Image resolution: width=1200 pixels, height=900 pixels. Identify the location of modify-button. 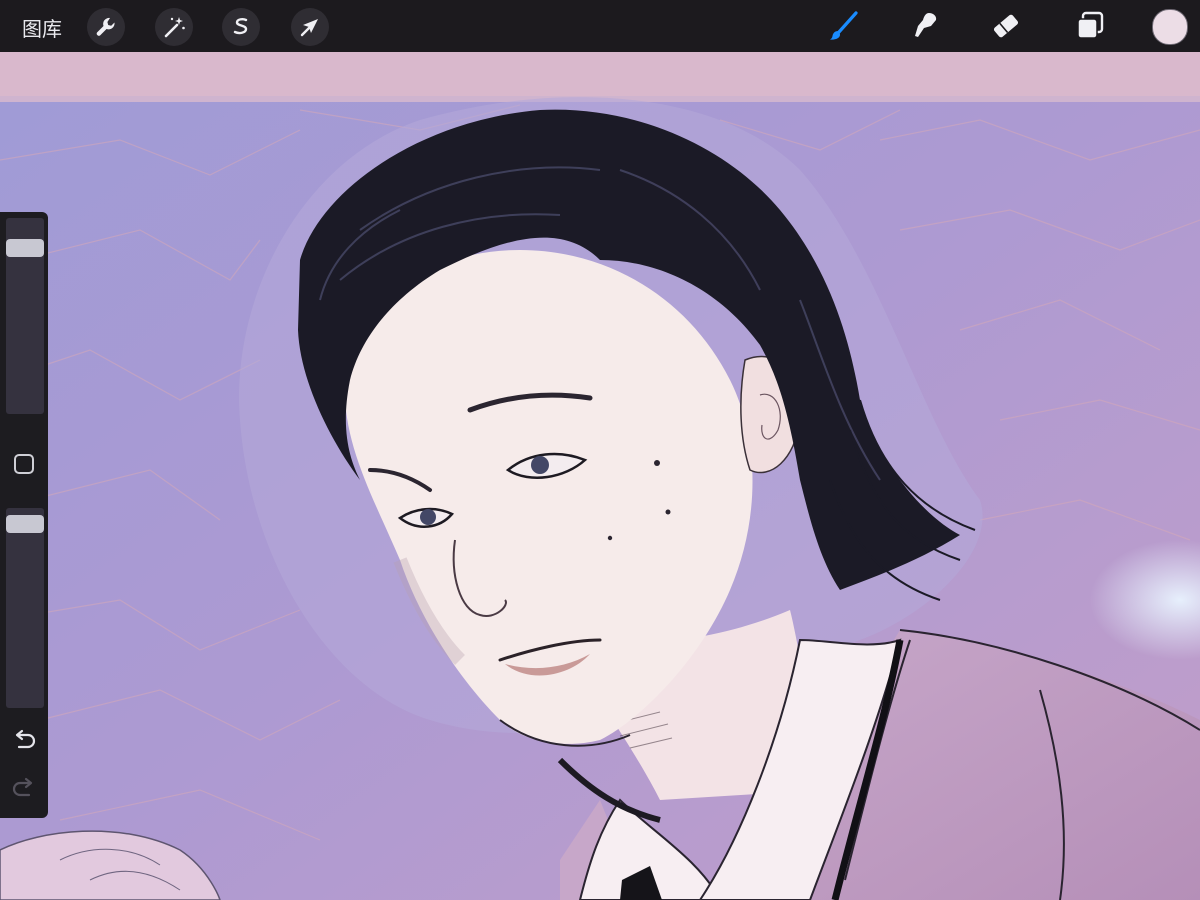
(24, 464).